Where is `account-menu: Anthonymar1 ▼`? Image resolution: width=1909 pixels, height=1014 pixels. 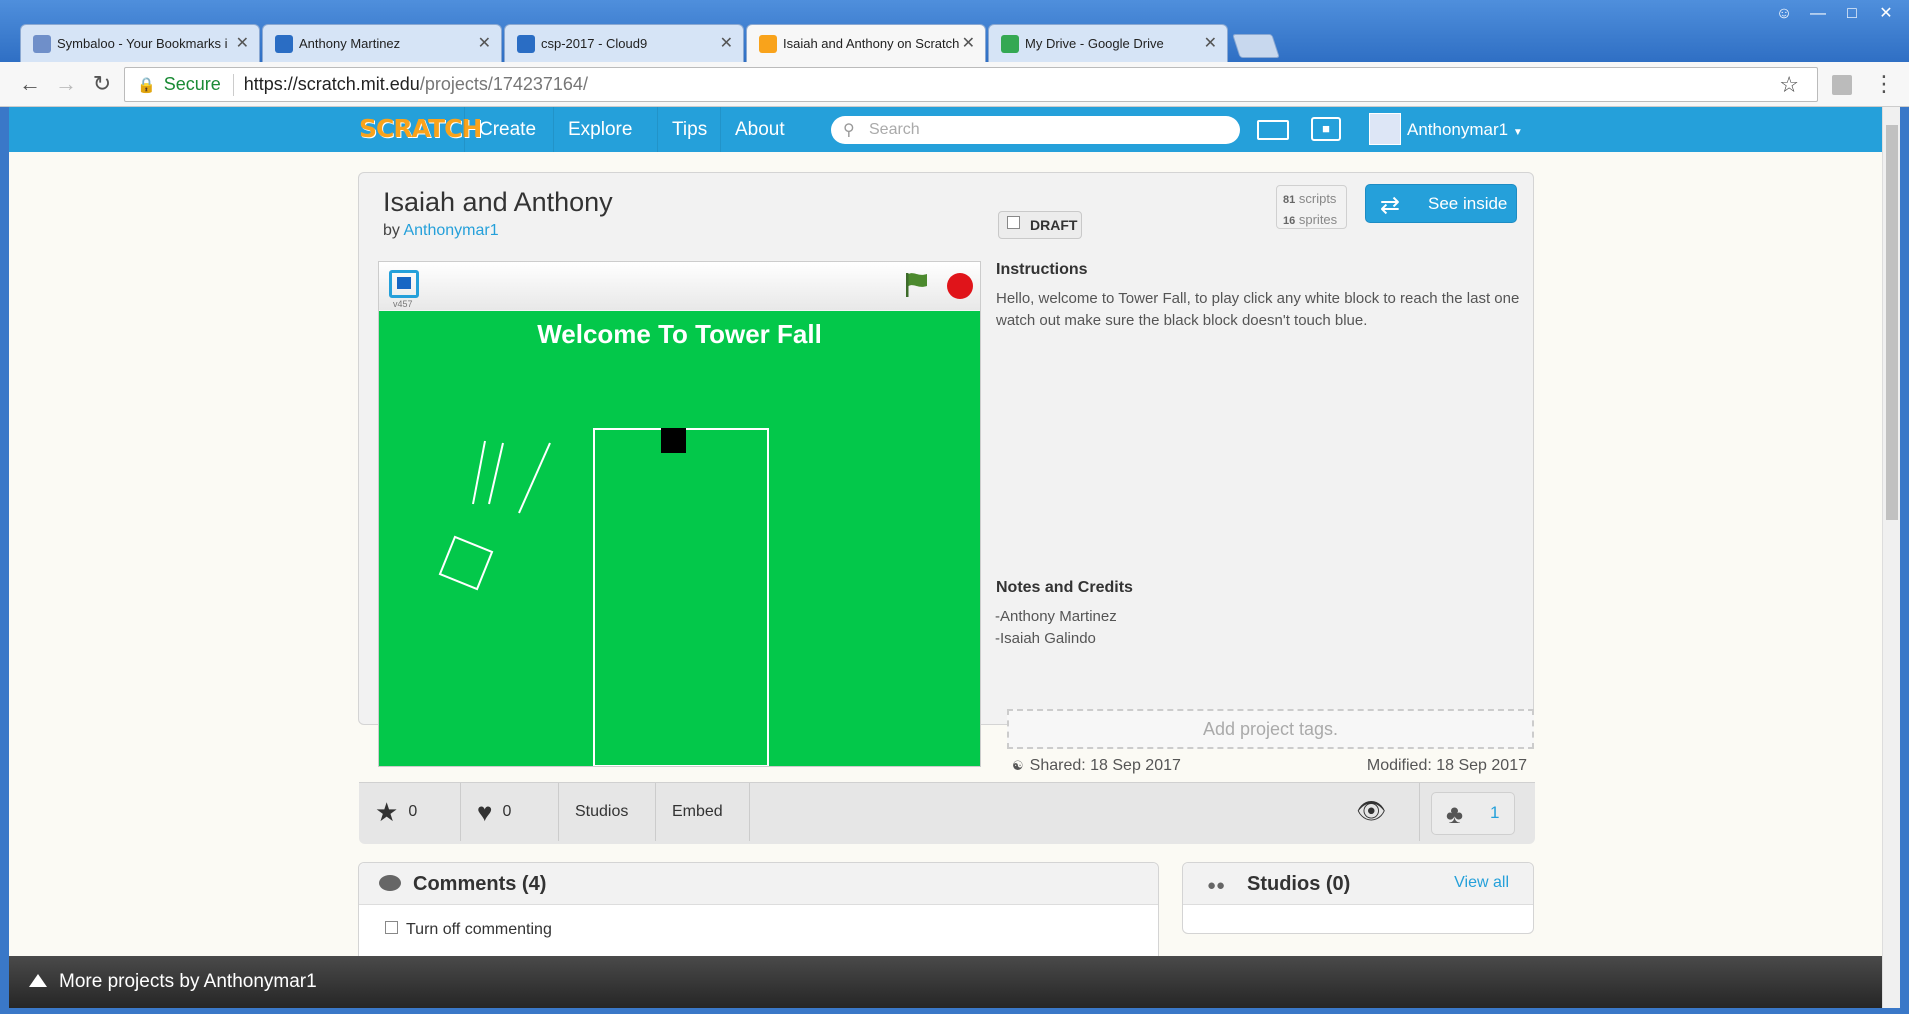
account-menu: Anthonymar1 ▼ is located at coordinates (1465, 129).